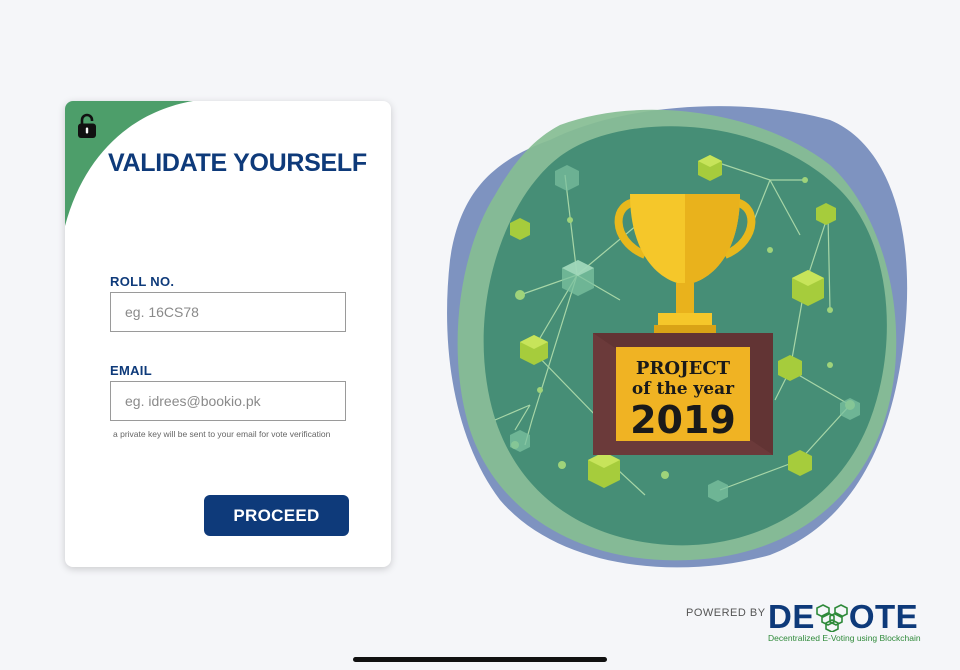 This screenshot has height=670, width=960. What do you see at coordinates (832, 617) in the screenshot?
I see `cube-v-icon` at bounding box center [832, 617].